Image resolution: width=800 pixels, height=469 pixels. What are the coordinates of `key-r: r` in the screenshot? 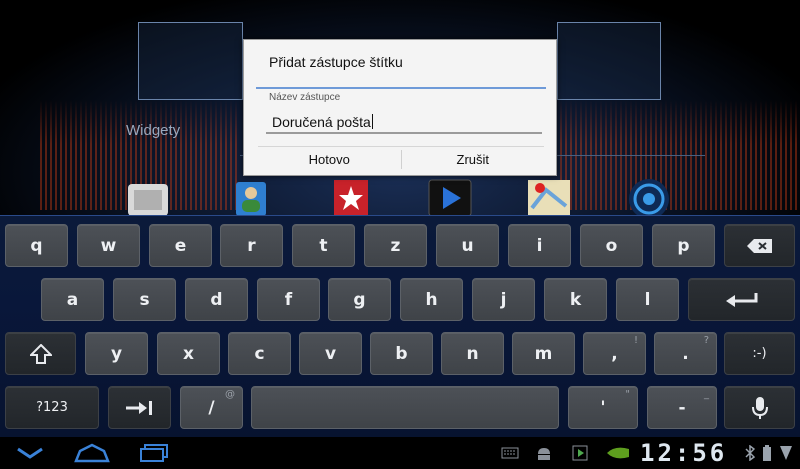 It's located at (251, 245).